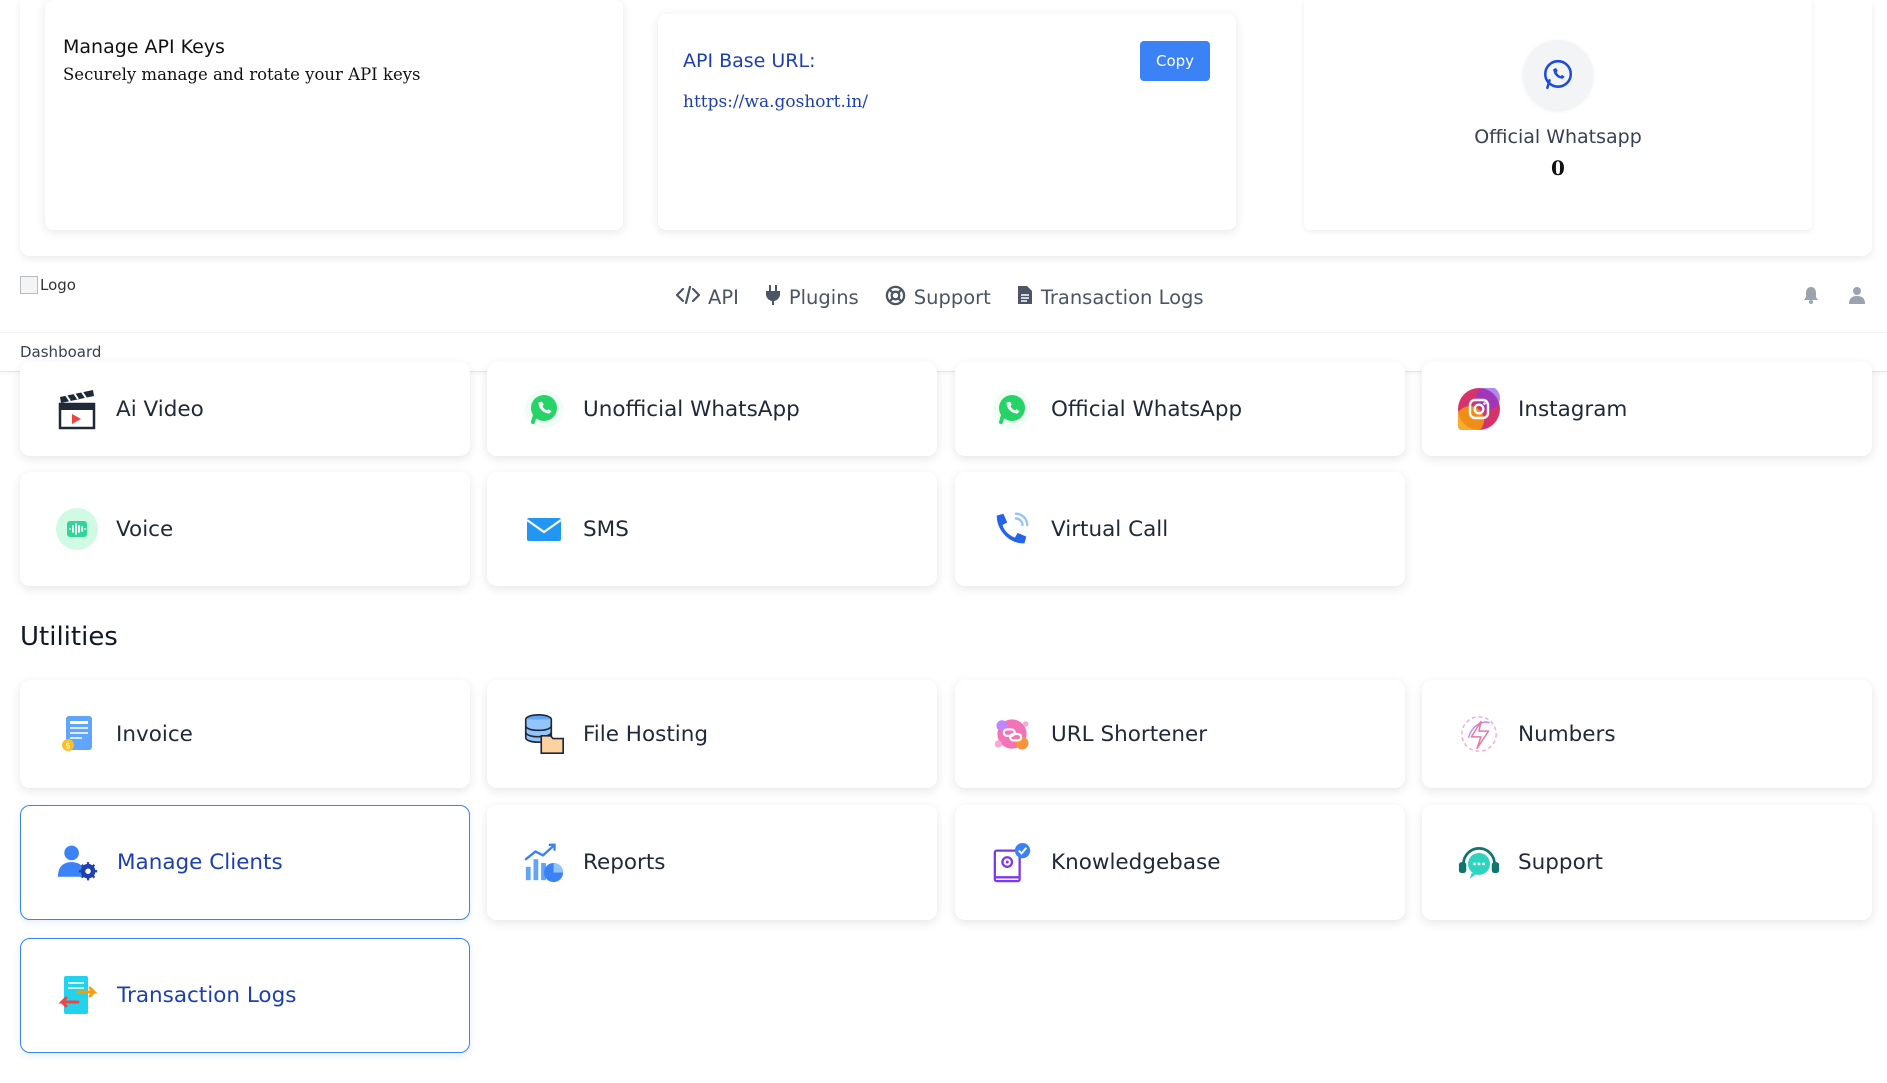 This screenshot has height=1083, width=1887. I want to click on tile-label: Reports, so click(624, 862).